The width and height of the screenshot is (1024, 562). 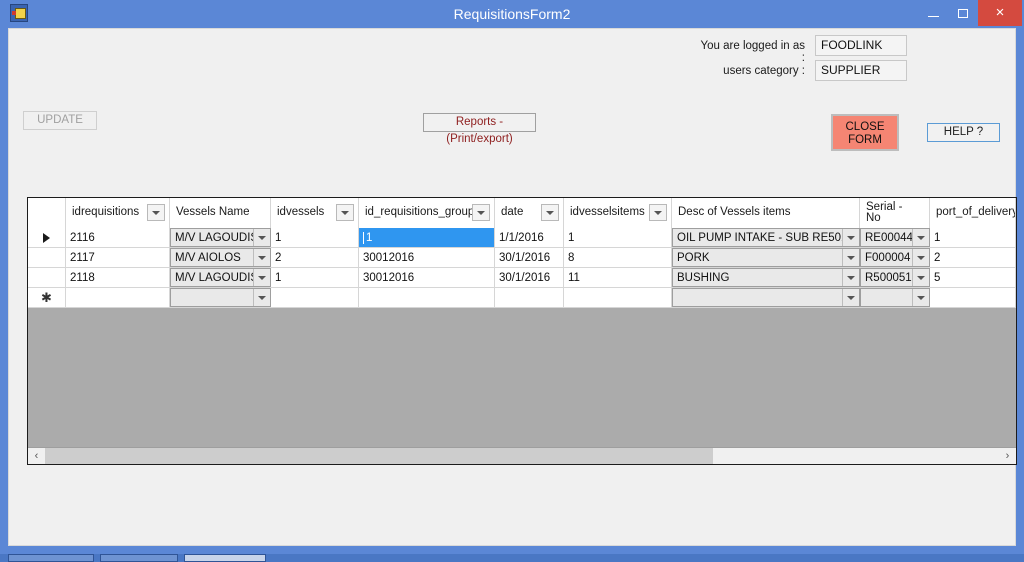 What do you see at coordinates (1007, 456) in the screenshot?
I see `scroll-right-arrow: ›` at bounding box center [1007, 456].